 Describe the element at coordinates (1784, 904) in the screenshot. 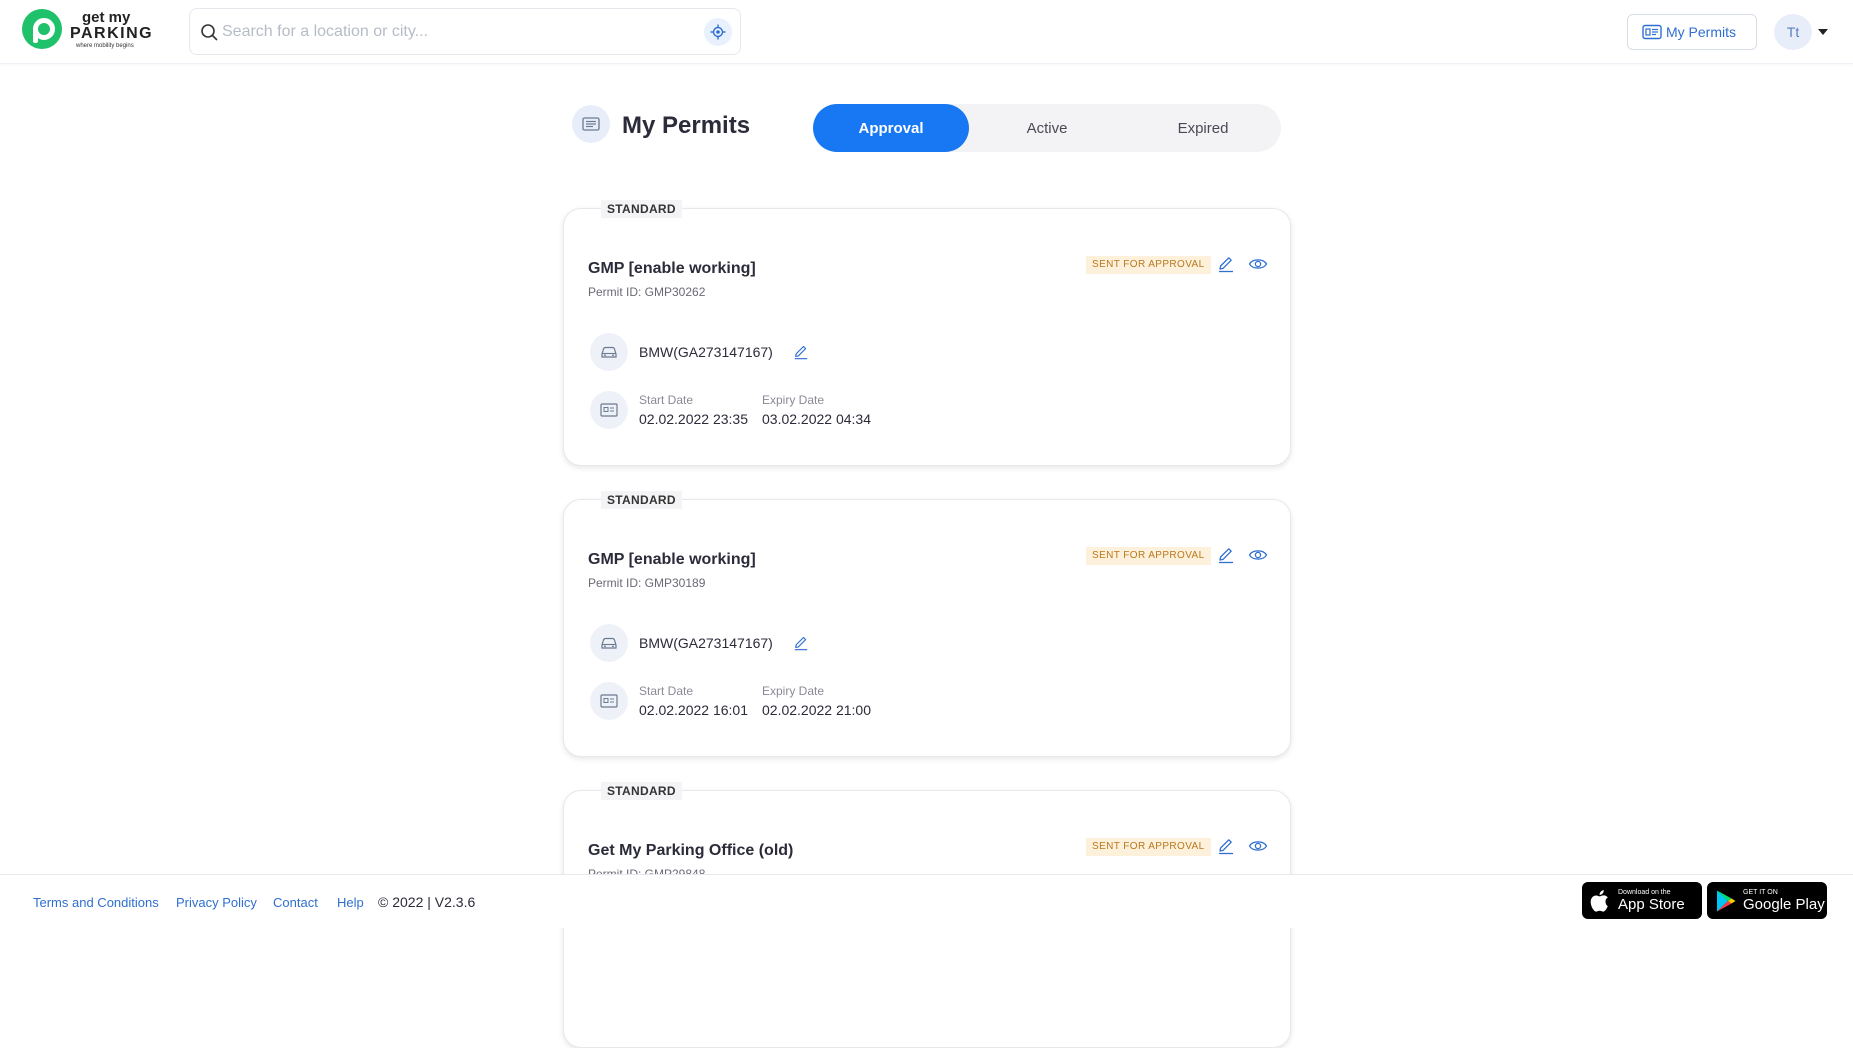

I see `google-play-big-text: Google Play` at that location.